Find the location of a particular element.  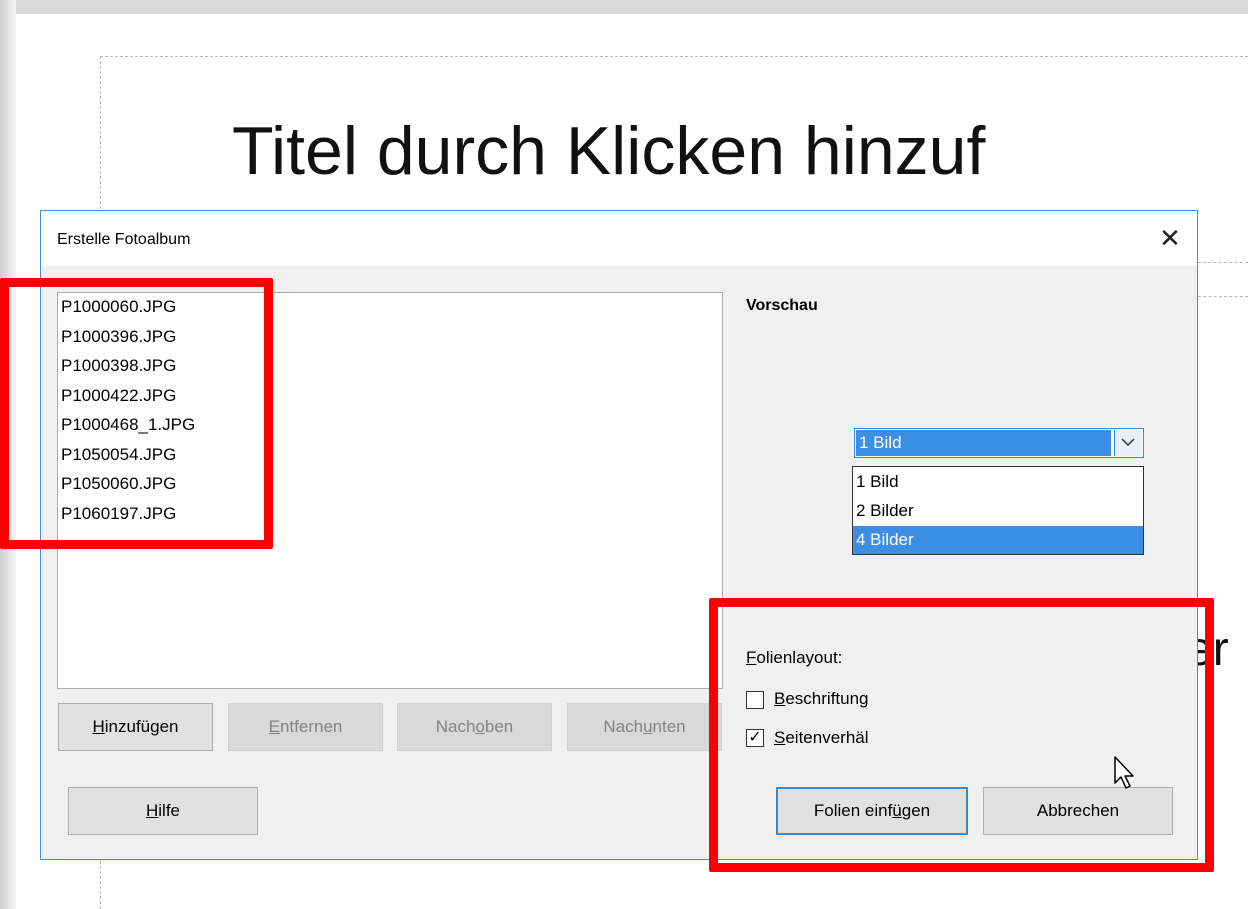

move-up-button-label: ben is located at coordinates (499, 726).